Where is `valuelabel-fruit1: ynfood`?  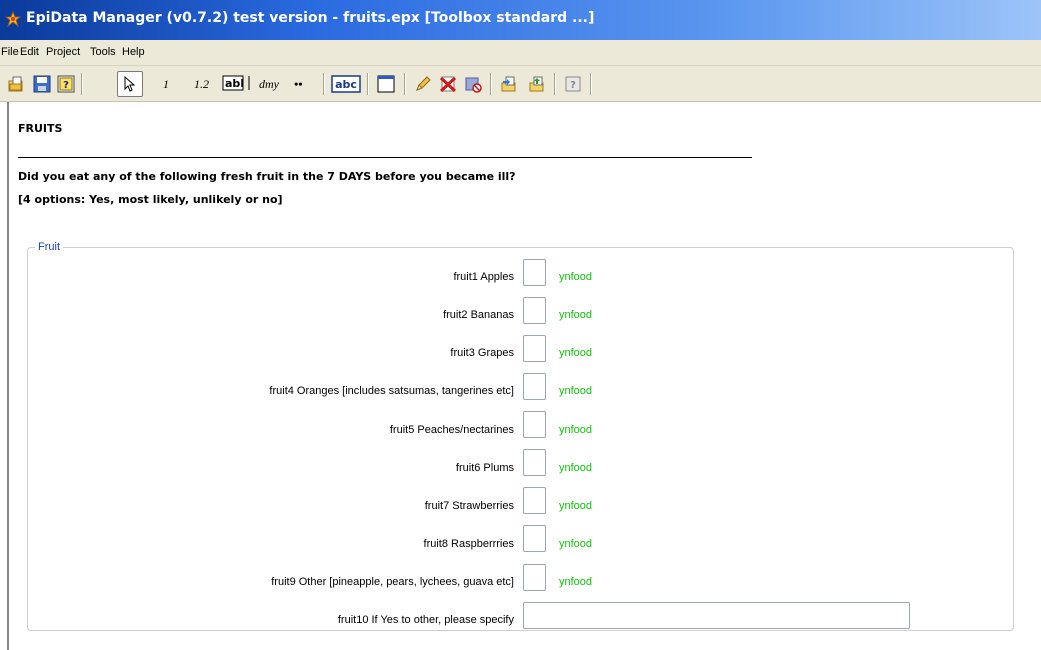 valuelabel-fruit1: ynfood is located at coordinates (576, 277).